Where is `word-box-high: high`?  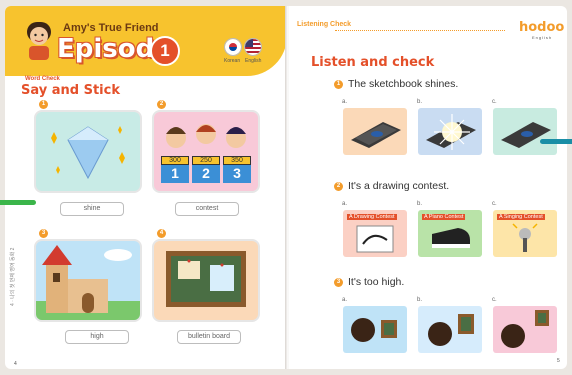
word-box-high: high is located at coordinates (97, 337).